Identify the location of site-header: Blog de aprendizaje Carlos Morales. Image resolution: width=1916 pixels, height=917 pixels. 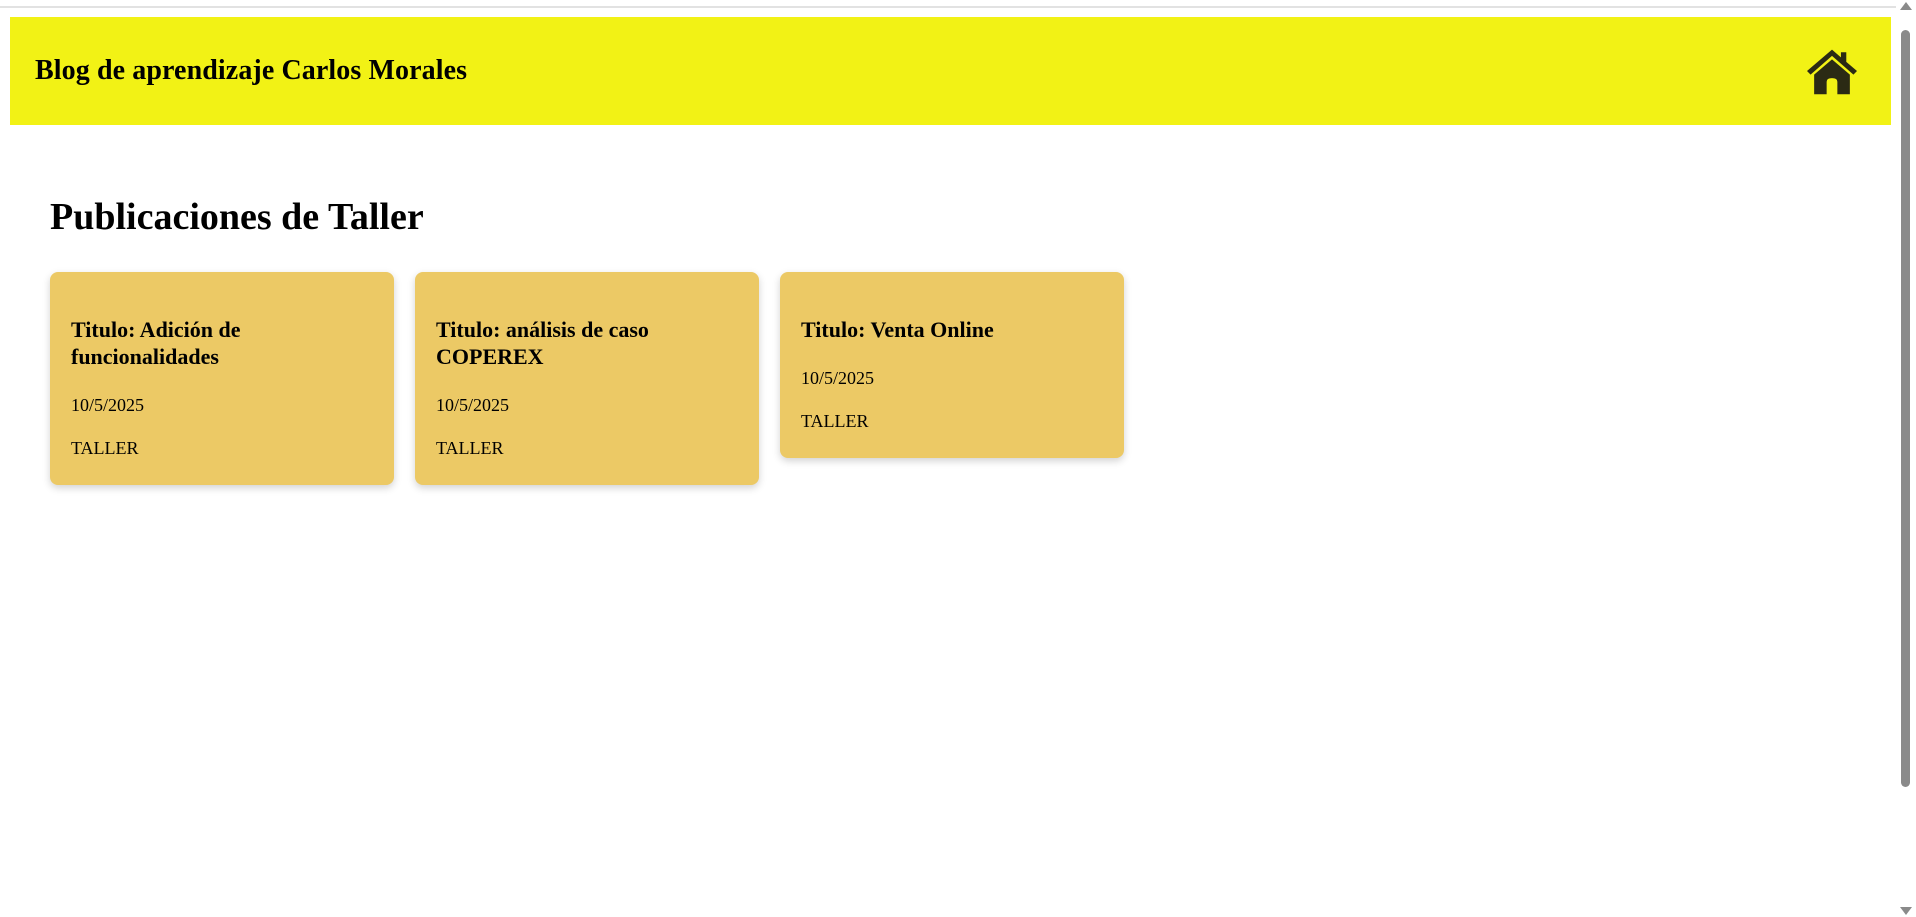
(950, 71).